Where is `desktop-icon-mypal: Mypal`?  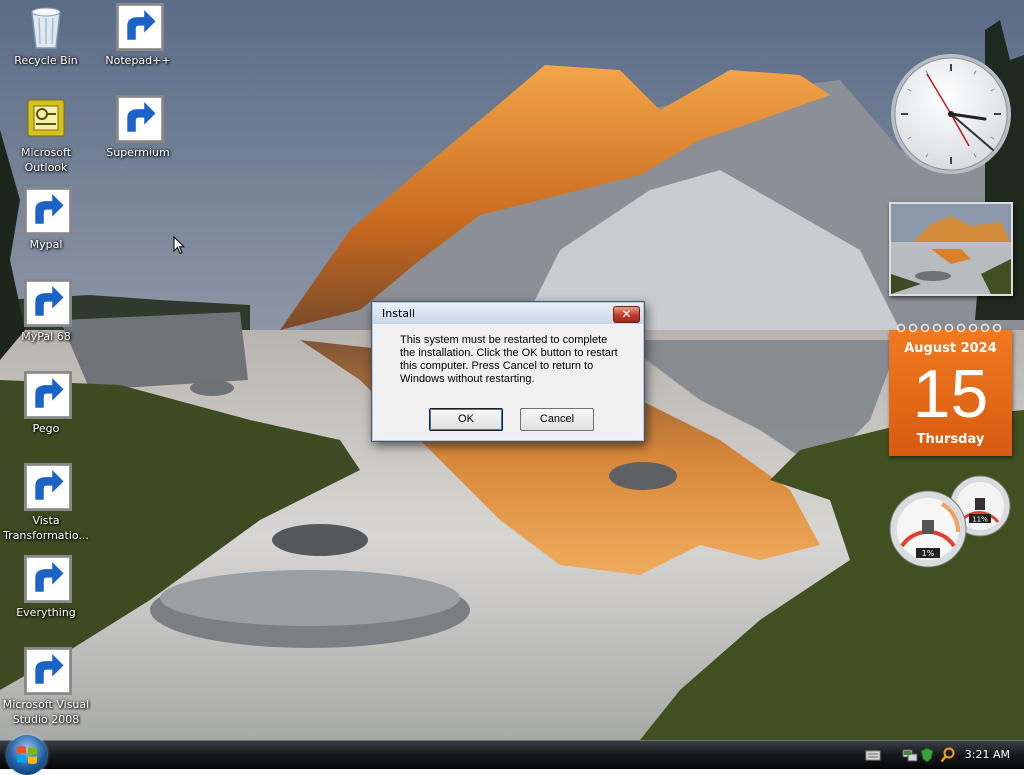
desktop-icon-mypal: Mypal is located at coordinates (46, 219).